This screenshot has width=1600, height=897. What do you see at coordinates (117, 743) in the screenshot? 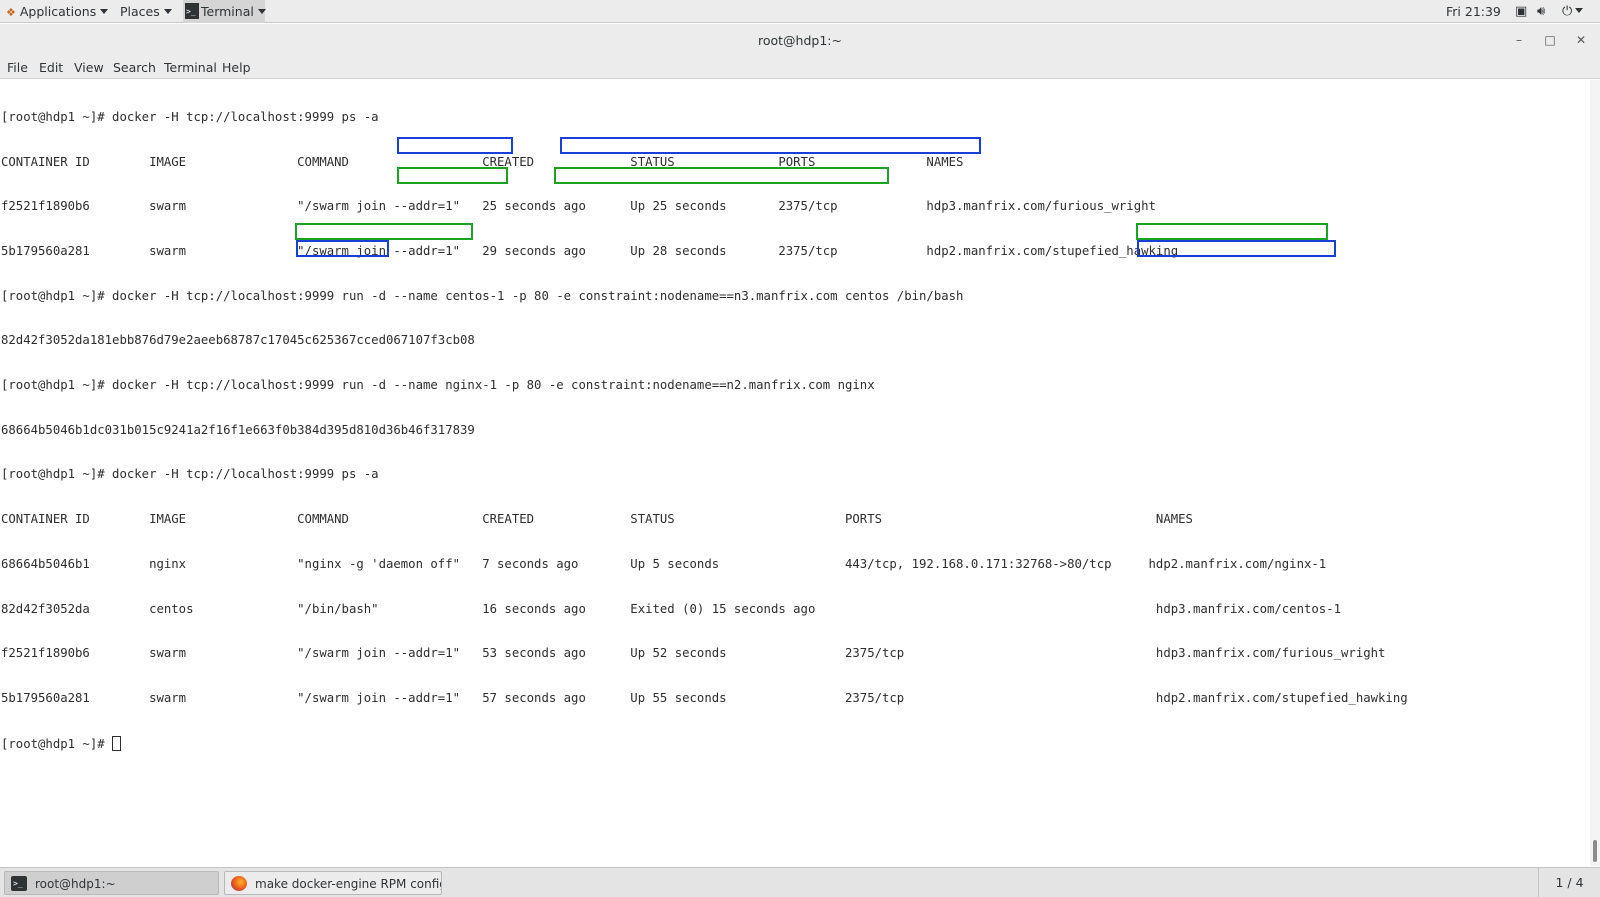
I see `text-cursor` at bounding box center [117, 743].